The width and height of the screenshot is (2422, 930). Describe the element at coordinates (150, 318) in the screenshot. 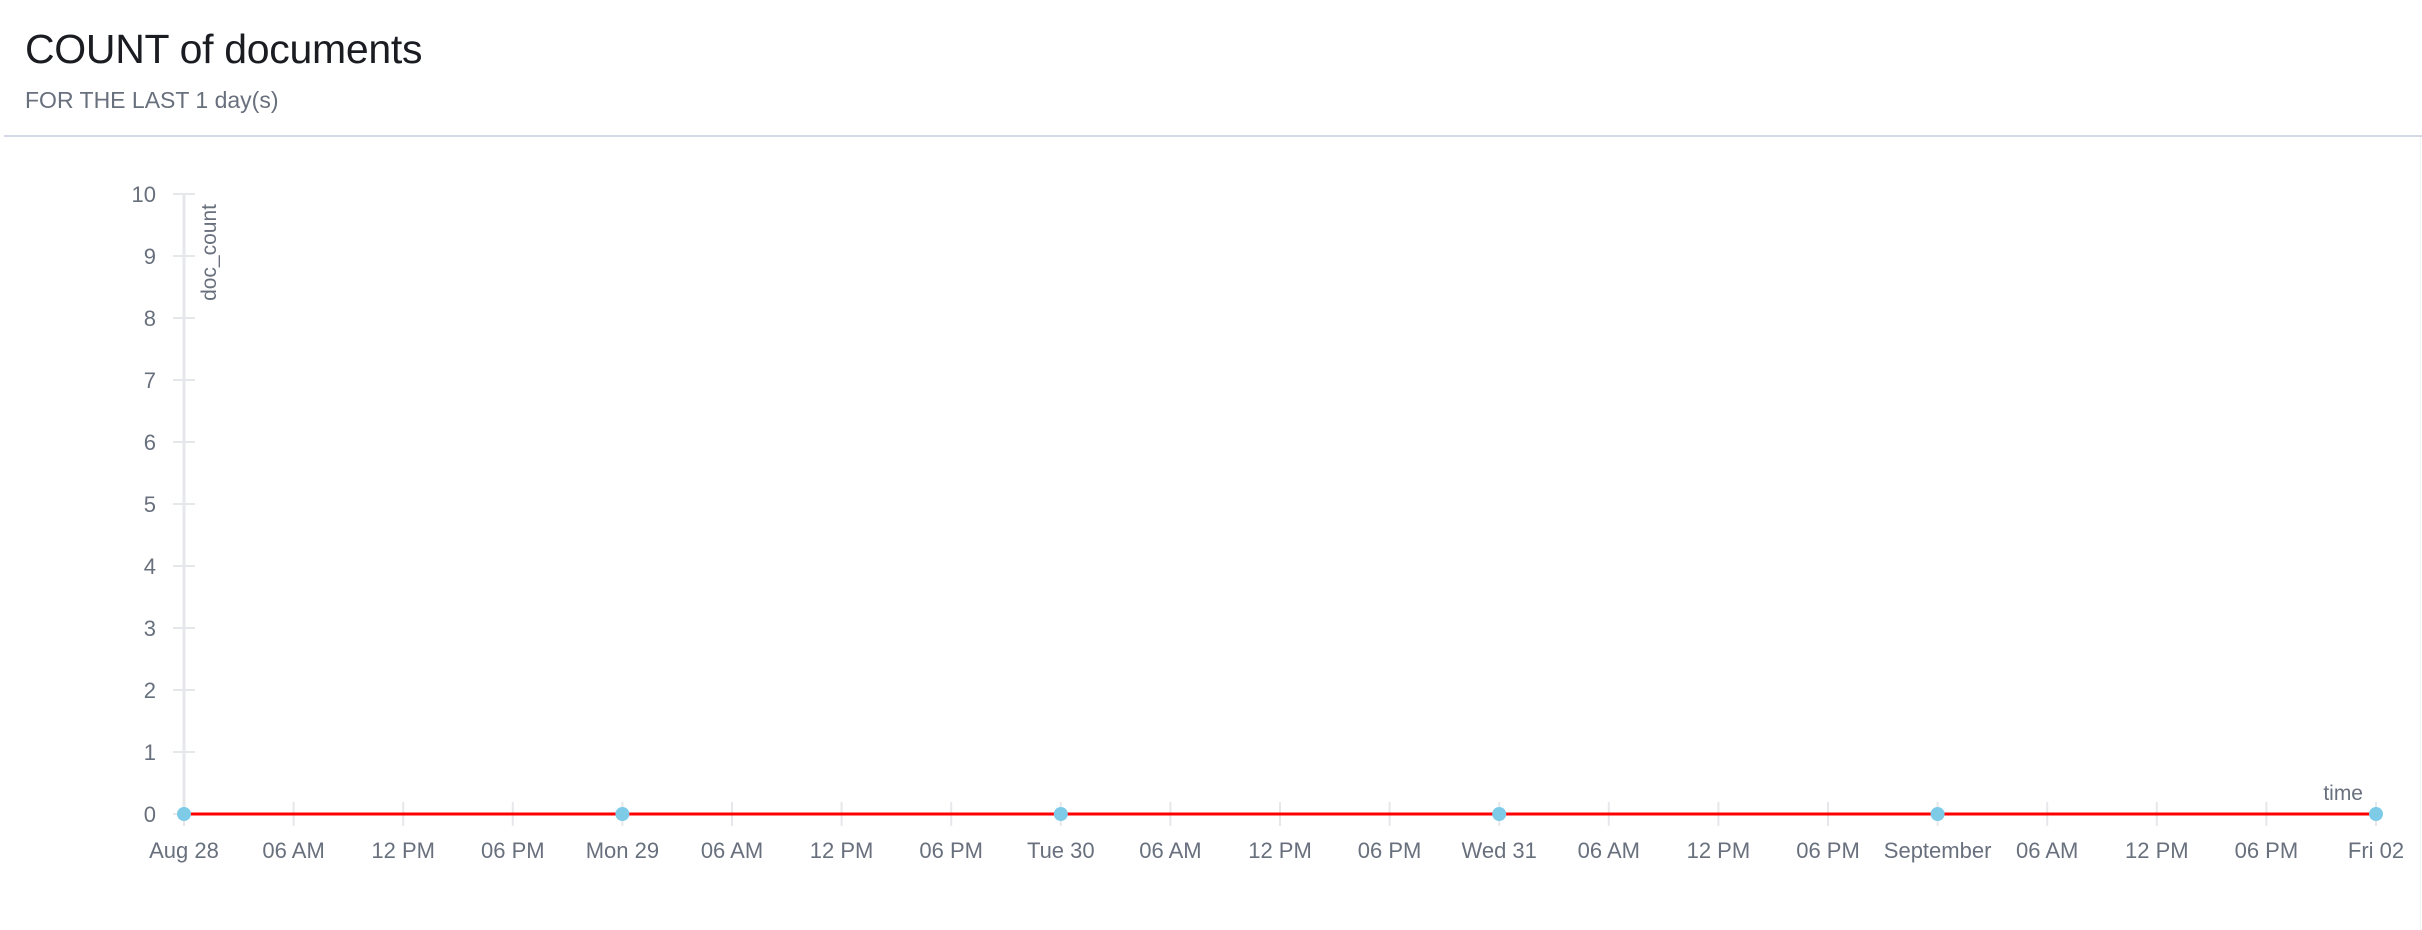

I see `y-tick-label: 8` at that location.